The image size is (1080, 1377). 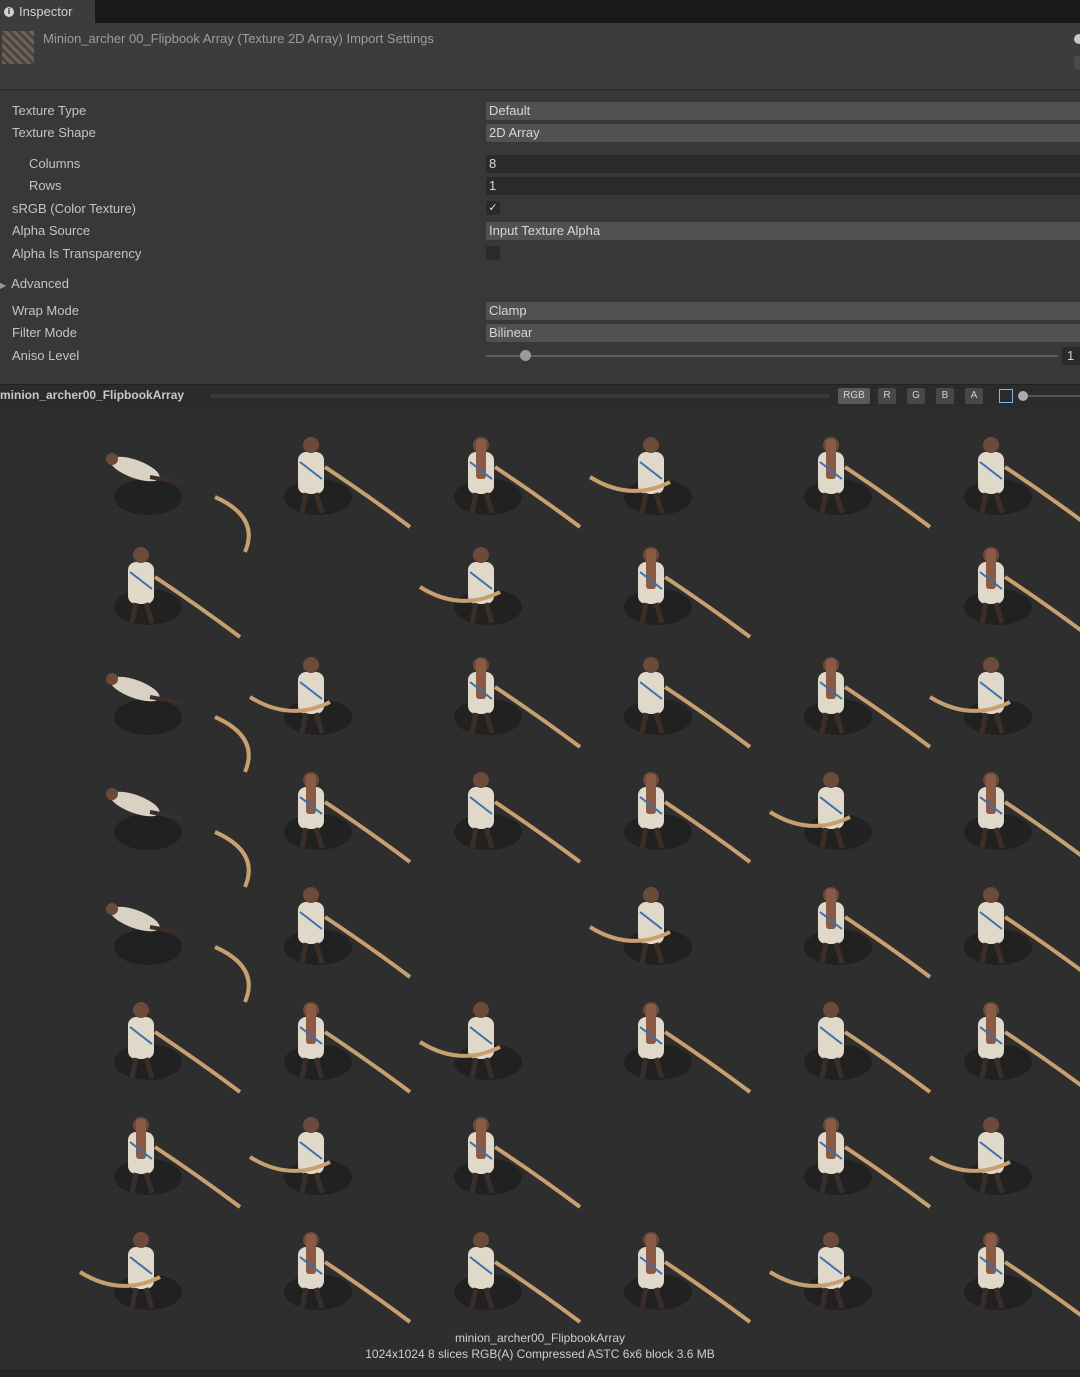 I want to click on preview-name: minion_archer00_FlipbookArray, so click(x=92, y=395).